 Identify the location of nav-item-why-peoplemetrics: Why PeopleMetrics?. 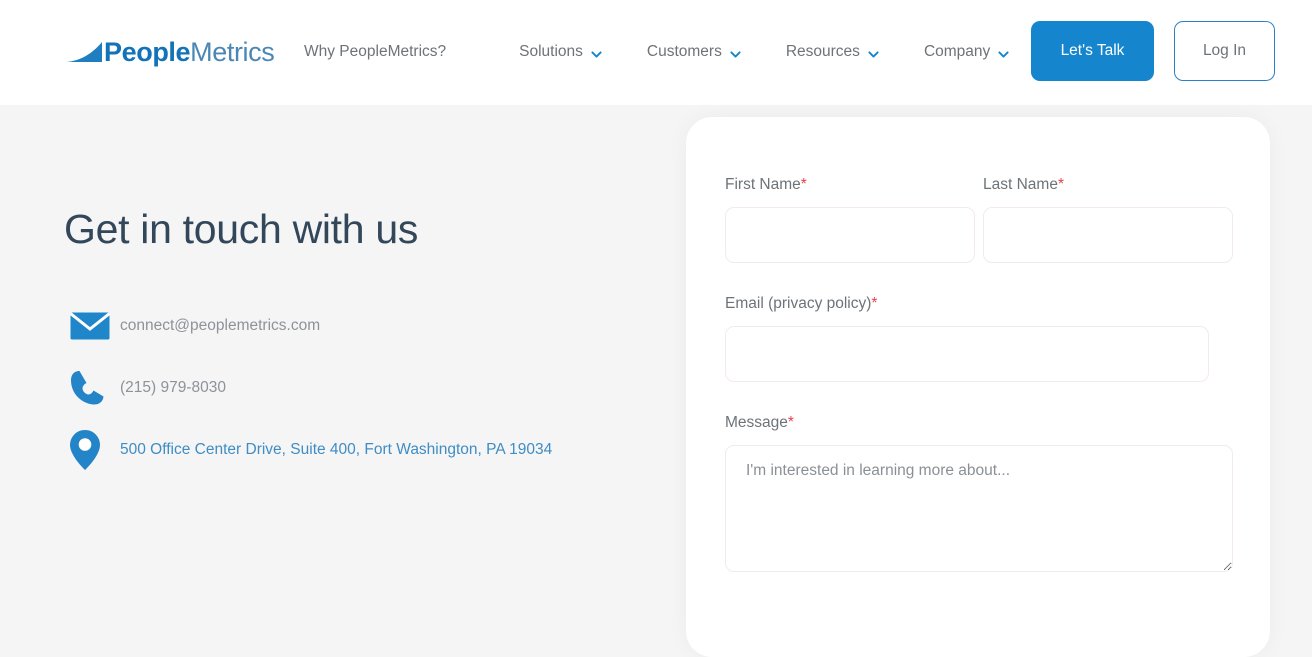
(375, 52).